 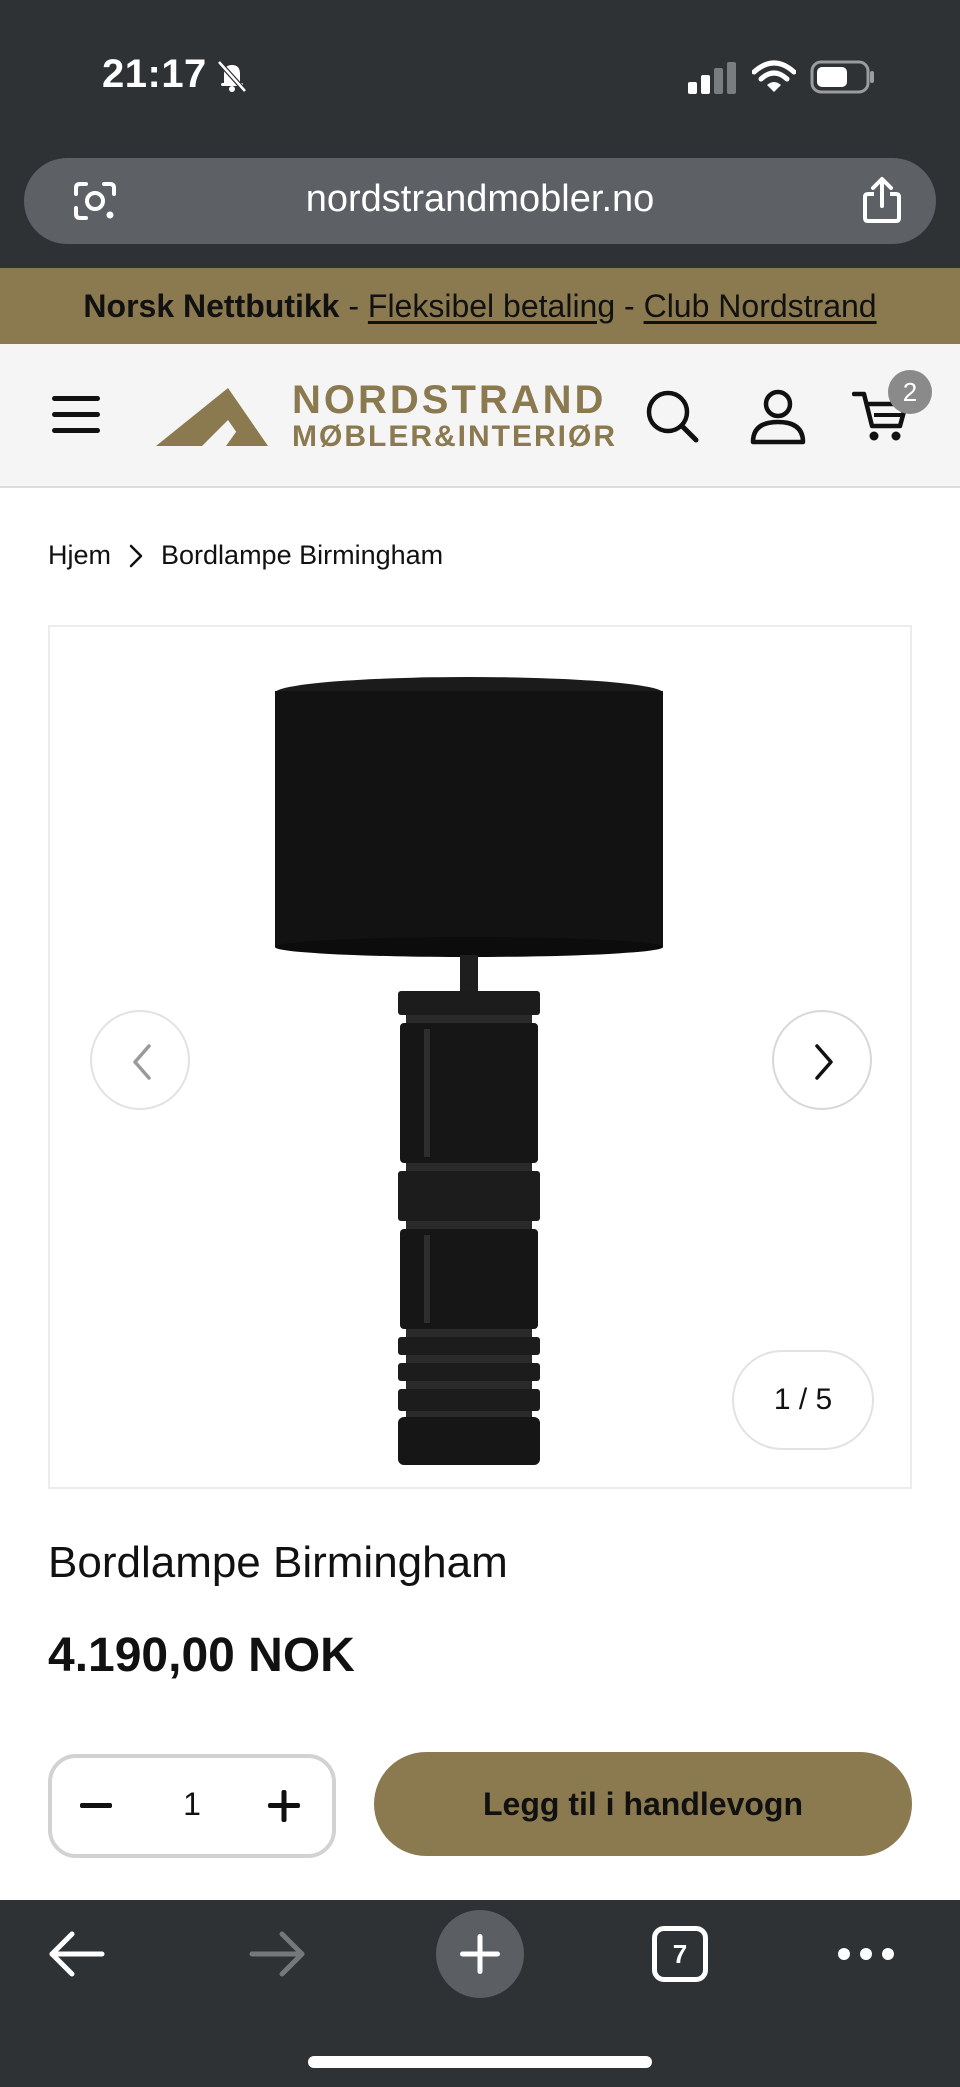 What do you see at coordinates (96, 1806) in the screenshot?
I see `minus-icon` at bounding box center [96, 1806].